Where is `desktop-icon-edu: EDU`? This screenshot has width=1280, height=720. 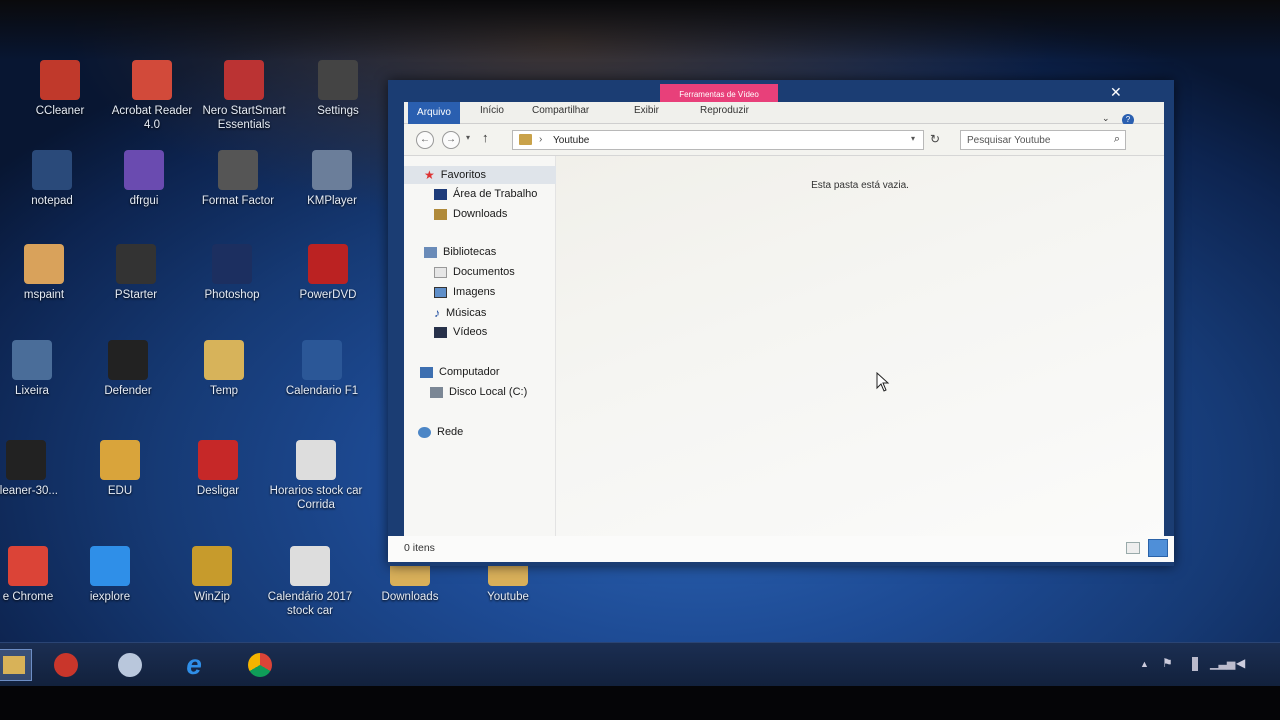 desktop-icon-edu: EDU is located at coordinates (120, 469).